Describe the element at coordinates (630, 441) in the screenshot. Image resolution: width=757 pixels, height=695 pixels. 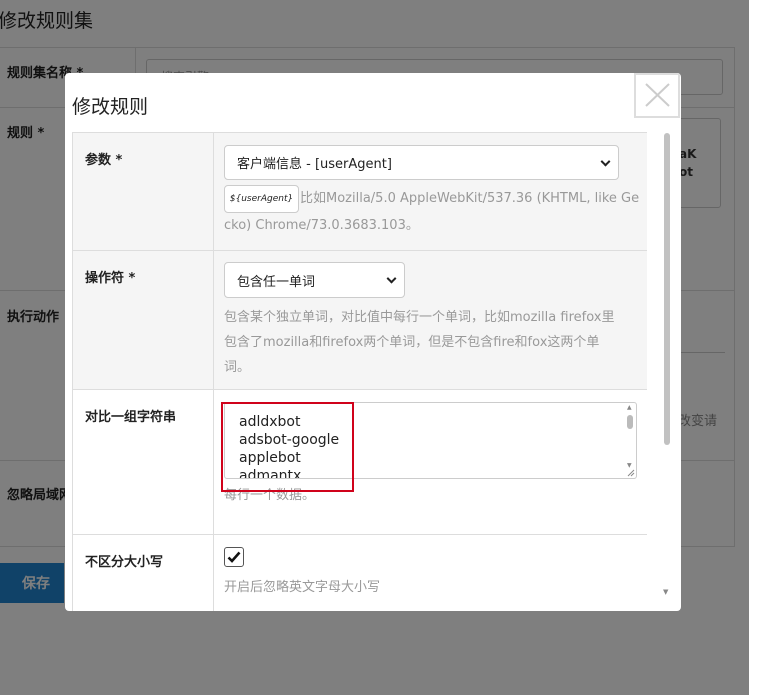
I see `textarea-scrollbar: ▲ ▼` at that location.